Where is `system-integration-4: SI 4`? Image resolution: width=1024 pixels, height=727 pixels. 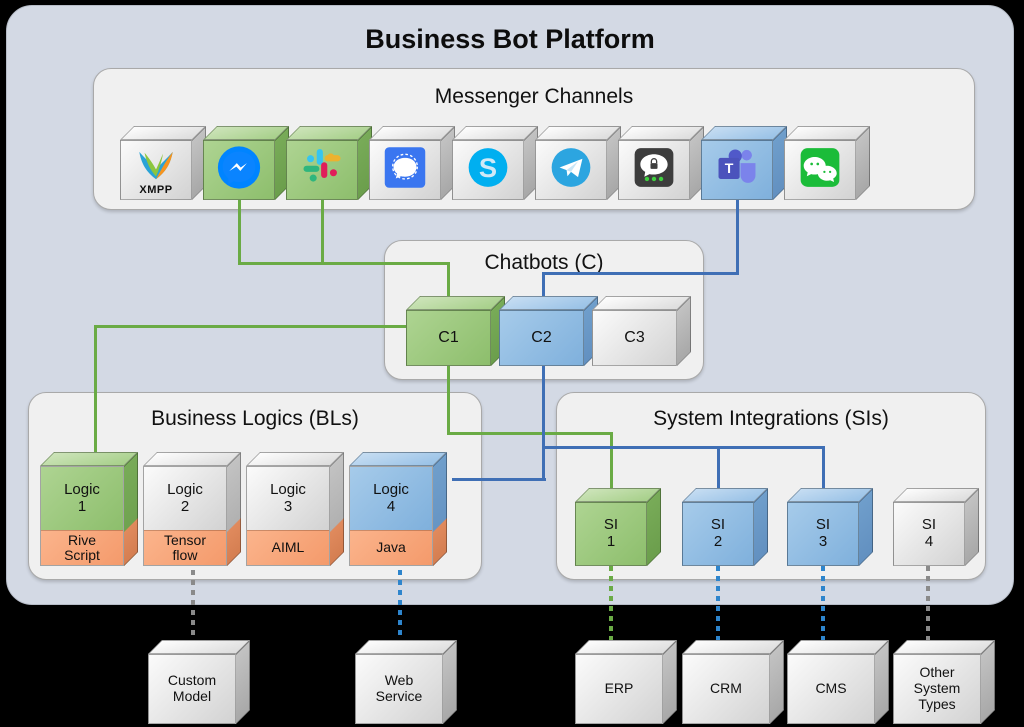 system-integration-4: SI 4 is located at coordinates (936, 527).